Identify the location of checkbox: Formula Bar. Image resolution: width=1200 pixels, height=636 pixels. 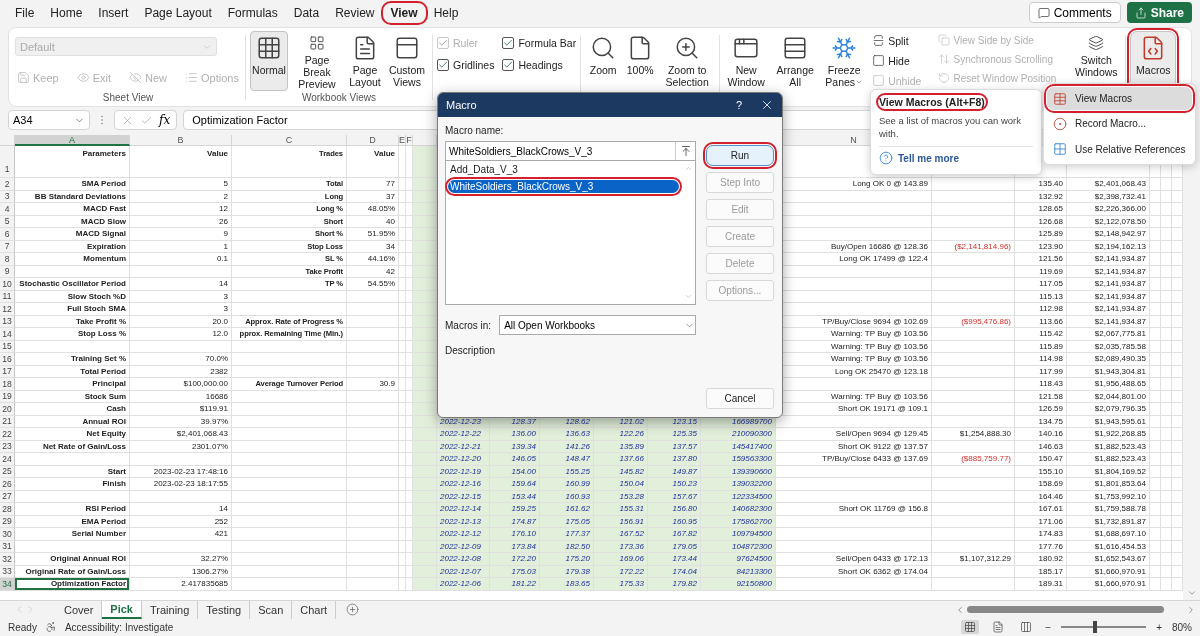
(539, 43).